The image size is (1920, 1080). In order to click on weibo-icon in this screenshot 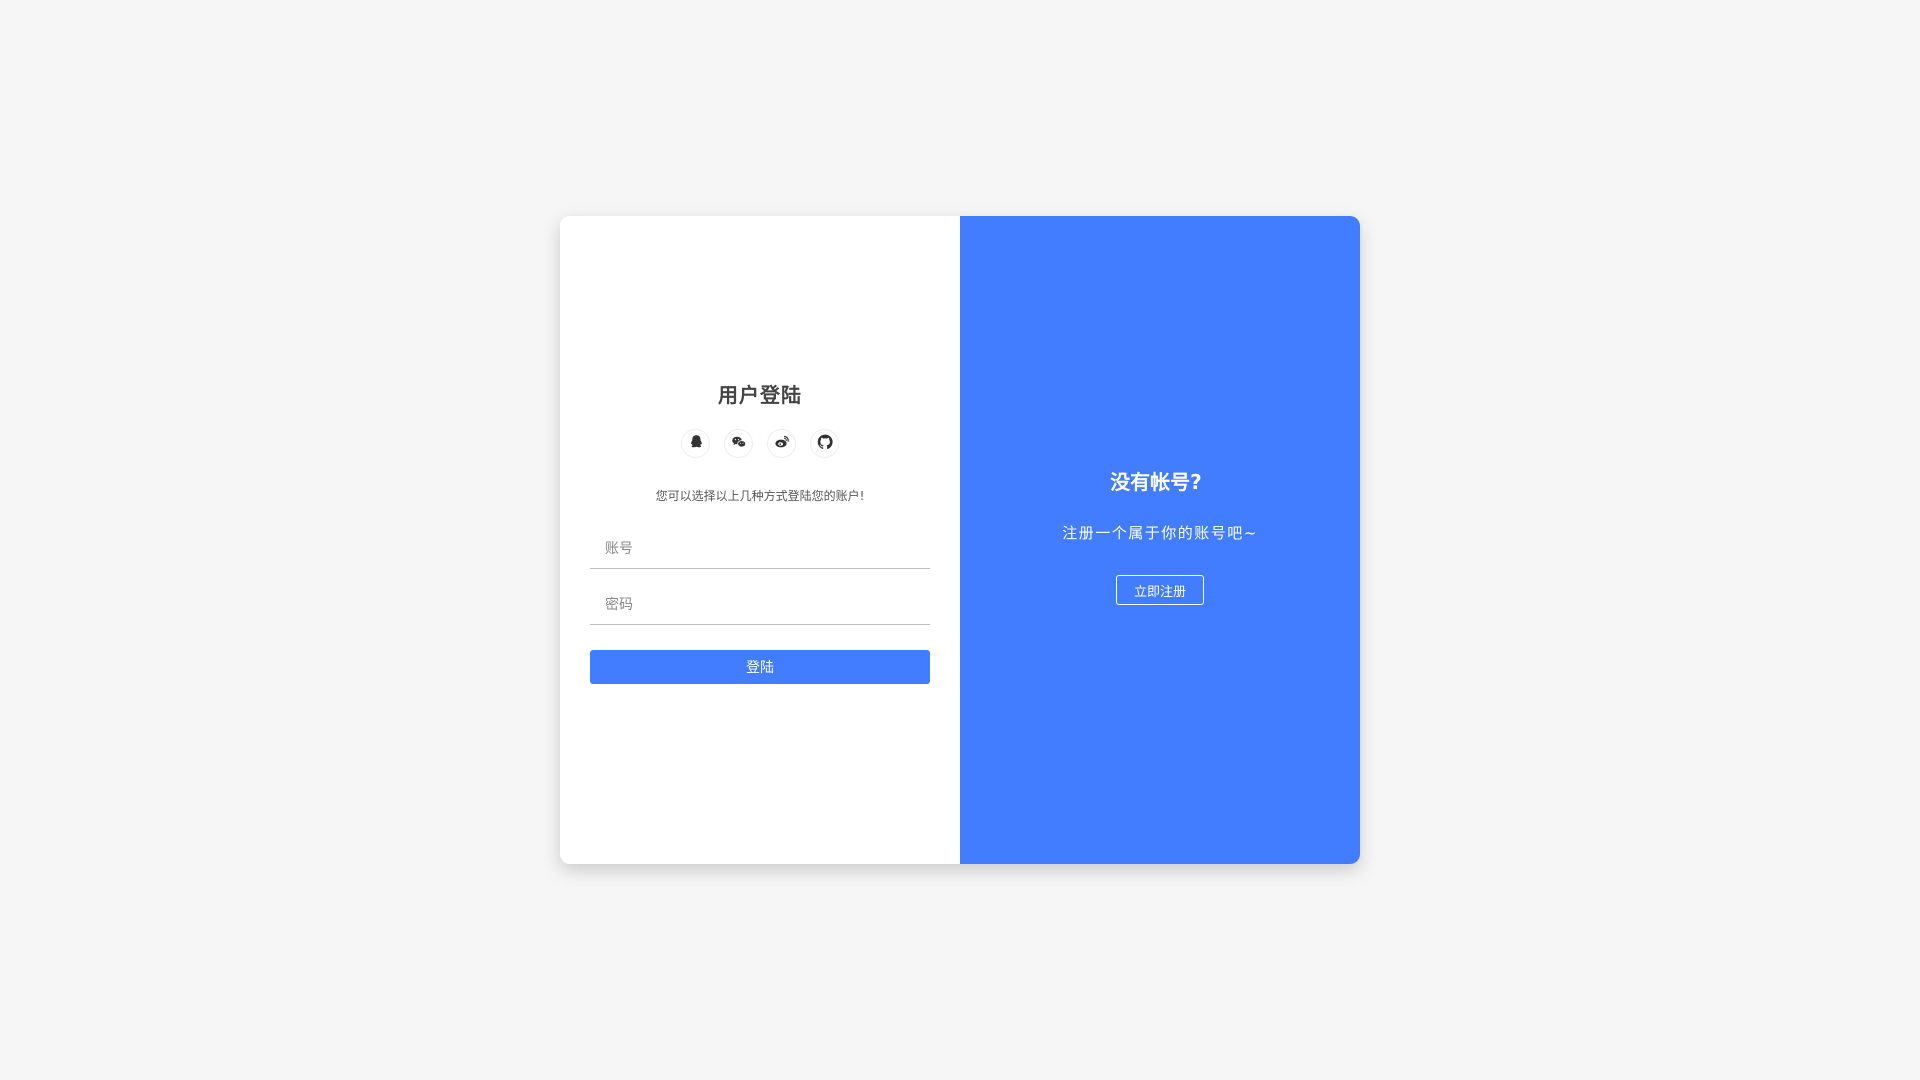, I will do `click(782, 444)`.